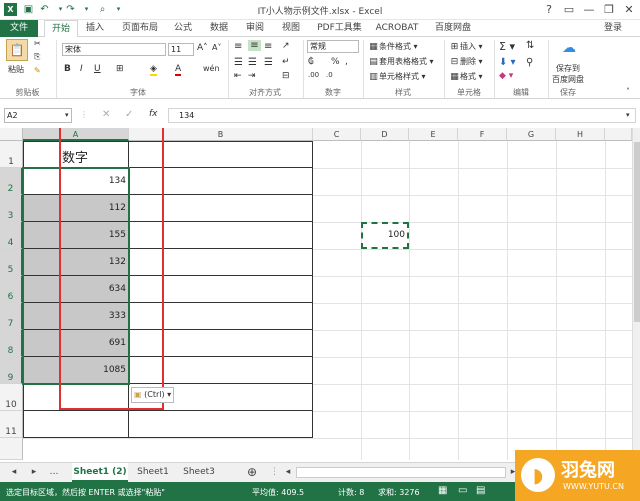 The height and width of the screenshot is (501, 640). What do you see at coordinates (16, 69) in the screenshot?
I see `paste-button: 粘贴` at bounding box center [16, 69].